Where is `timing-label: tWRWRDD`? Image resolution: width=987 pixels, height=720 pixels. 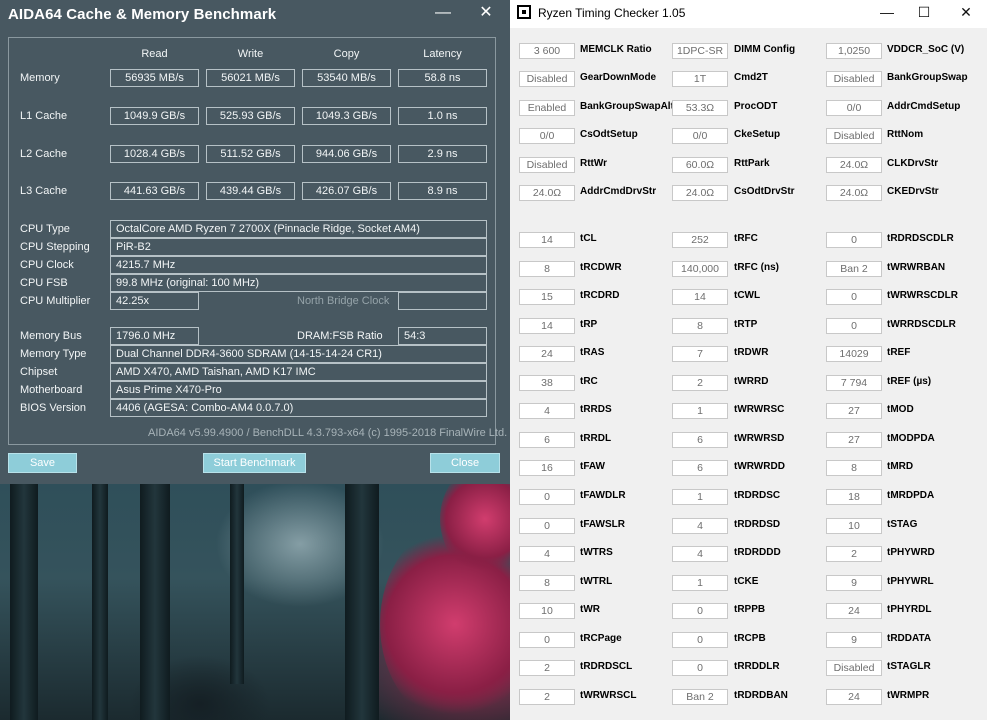
timing-label: tWRWRDD is located at coordinates (759, 467).